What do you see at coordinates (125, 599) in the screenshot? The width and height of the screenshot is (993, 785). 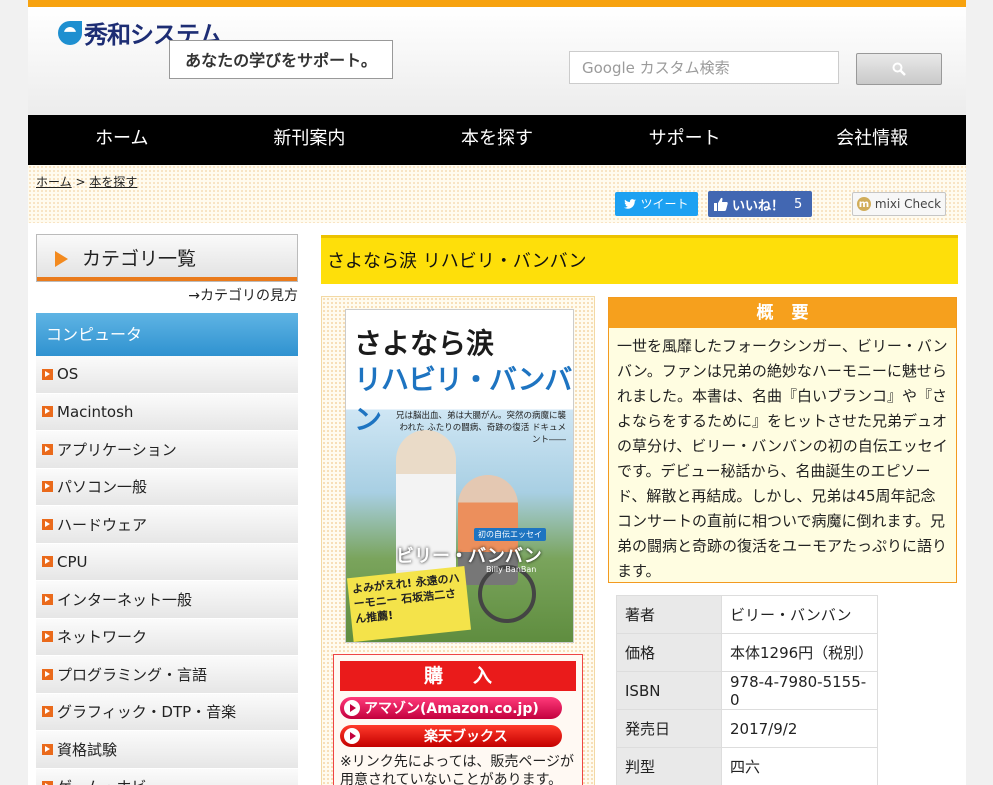 I see `category-item-label: インターネット一般` at bounding box center [125, 599].